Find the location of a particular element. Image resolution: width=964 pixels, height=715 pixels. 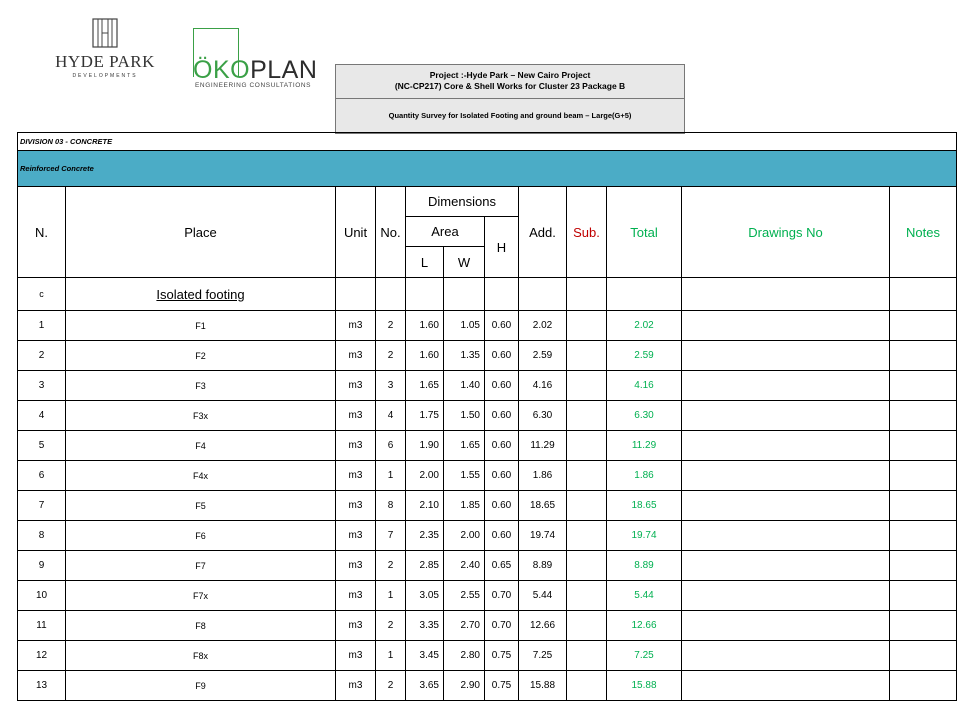

row-count: 8 is located at coordinates (390, 505).